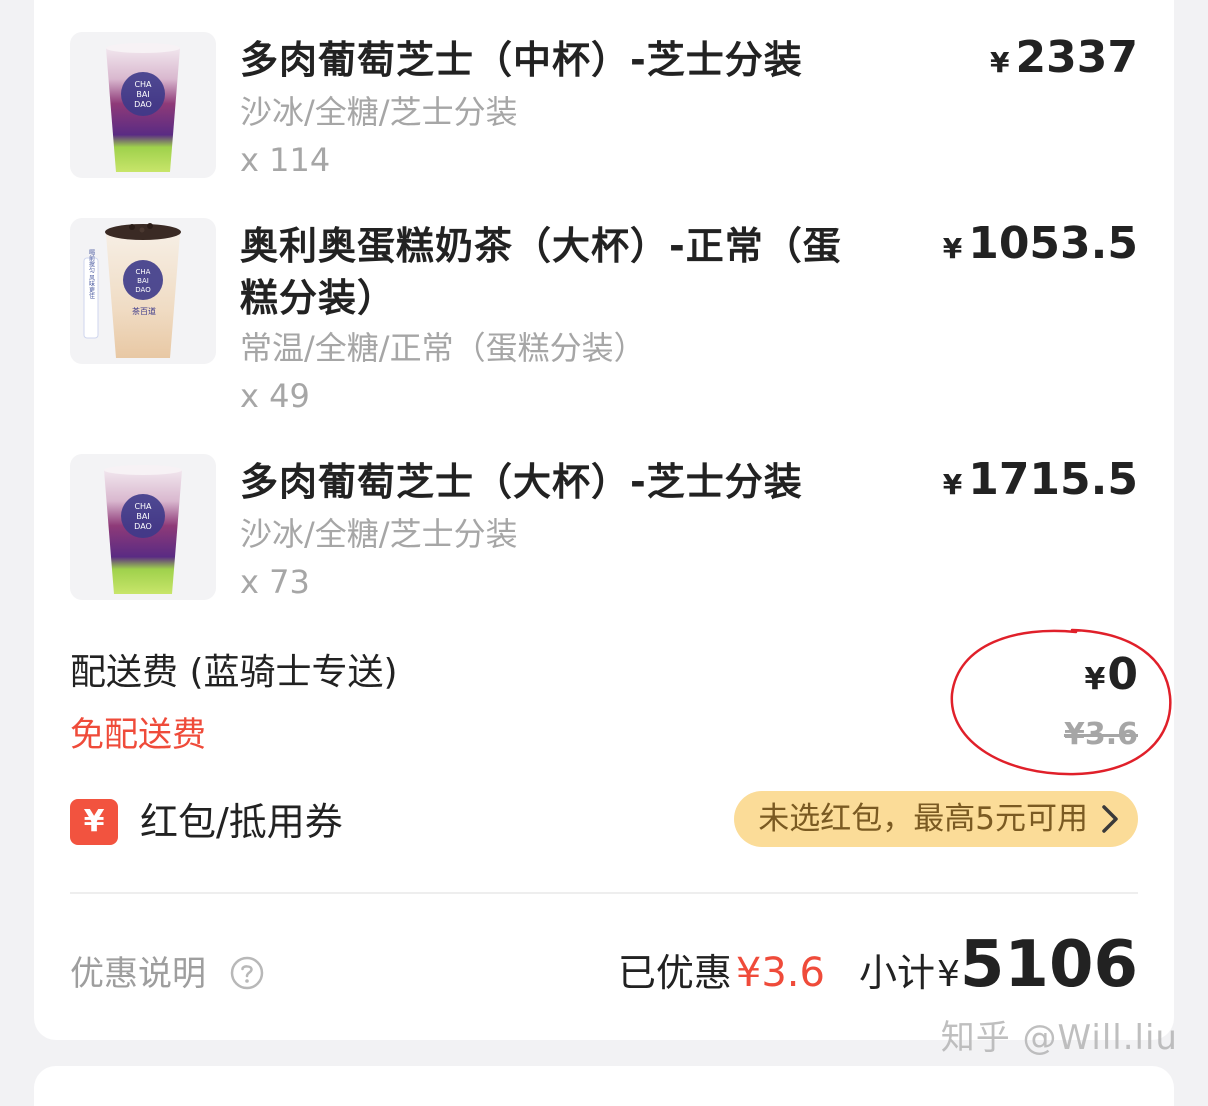 The width and height of the screenshot is (1208, 1106). I want to click on item-name-line: 奥利奥蛋糕奶茶（大杯）-正常（蛋, so click(541, 246).